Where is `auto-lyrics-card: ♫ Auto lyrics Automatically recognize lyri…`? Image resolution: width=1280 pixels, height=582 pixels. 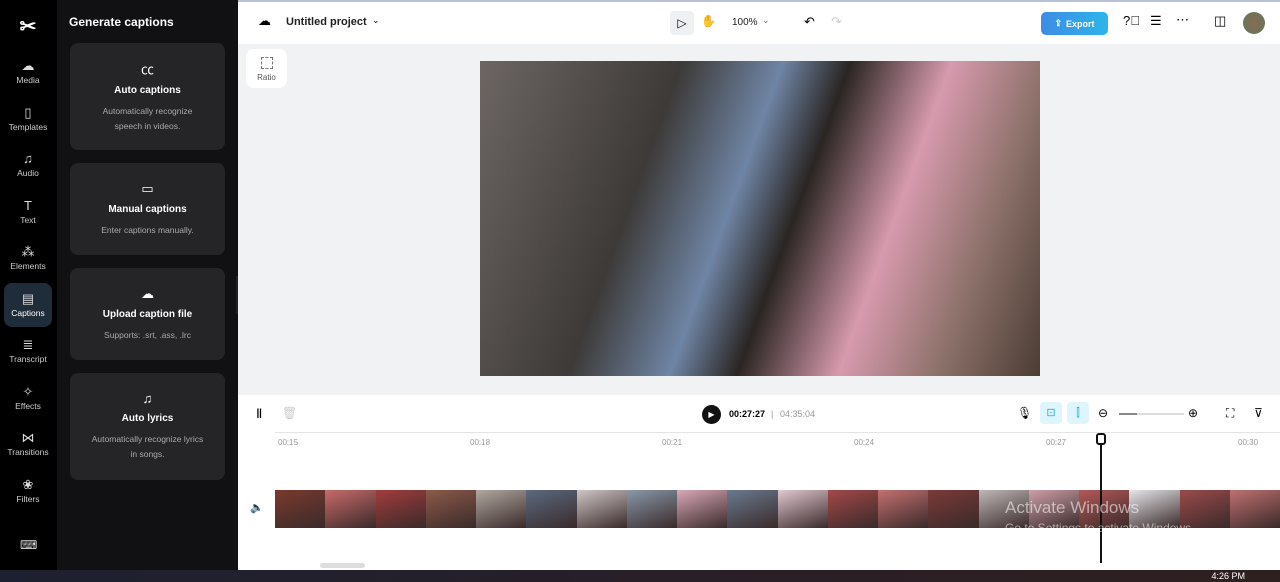 auto-lyrics-card: ♫ Auto lyrics Automatically recognize lyri… is located at coordinates (147, 426).